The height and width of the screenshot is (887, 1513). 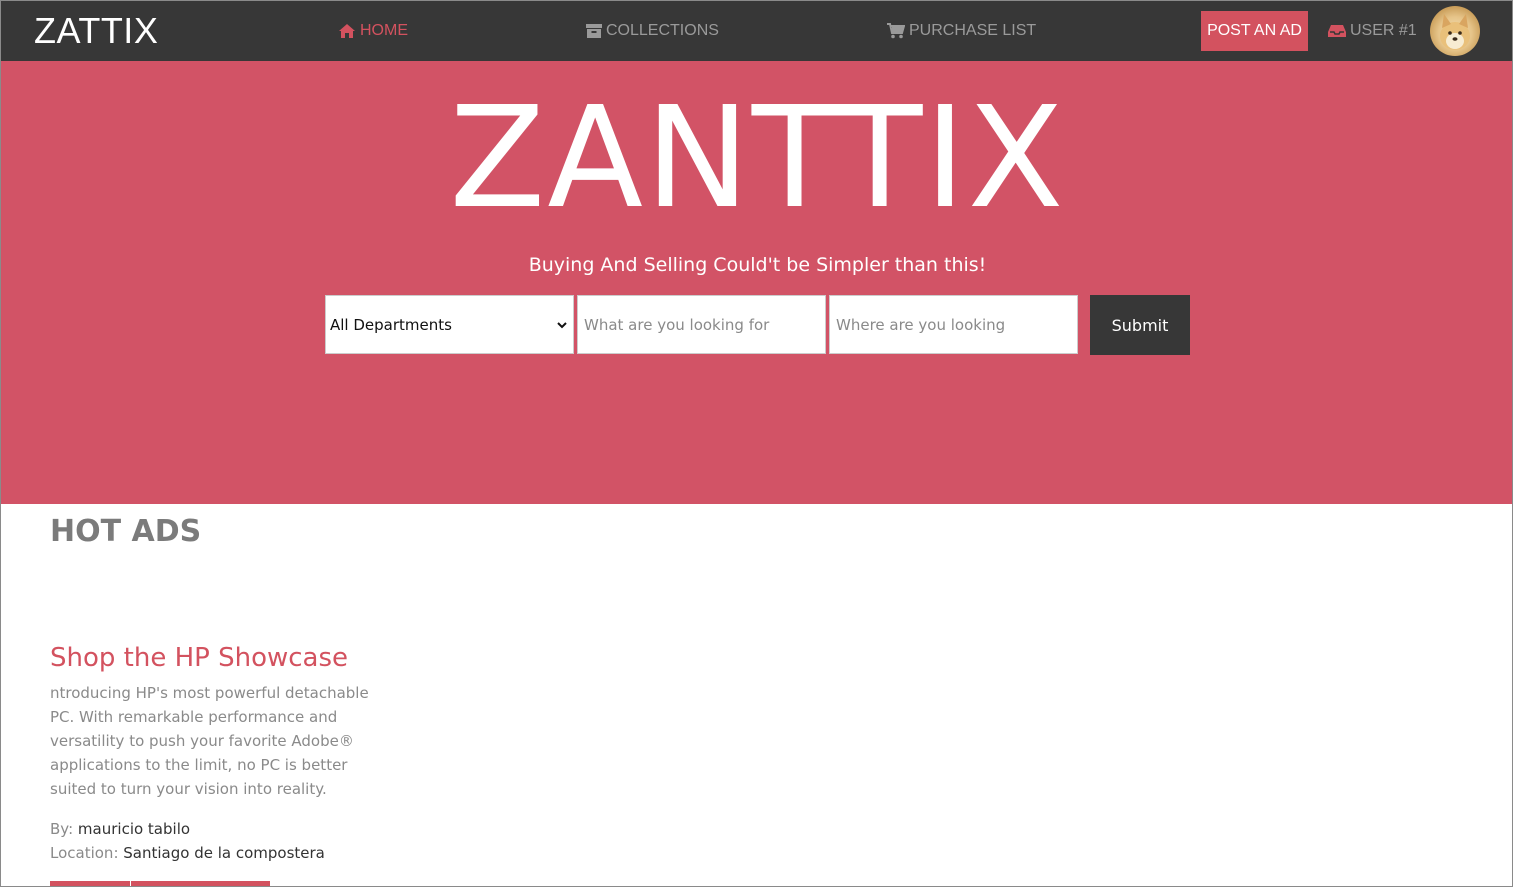 I want to click on ad-author-value: mauricio tabilo, so click(x=134, y=829).